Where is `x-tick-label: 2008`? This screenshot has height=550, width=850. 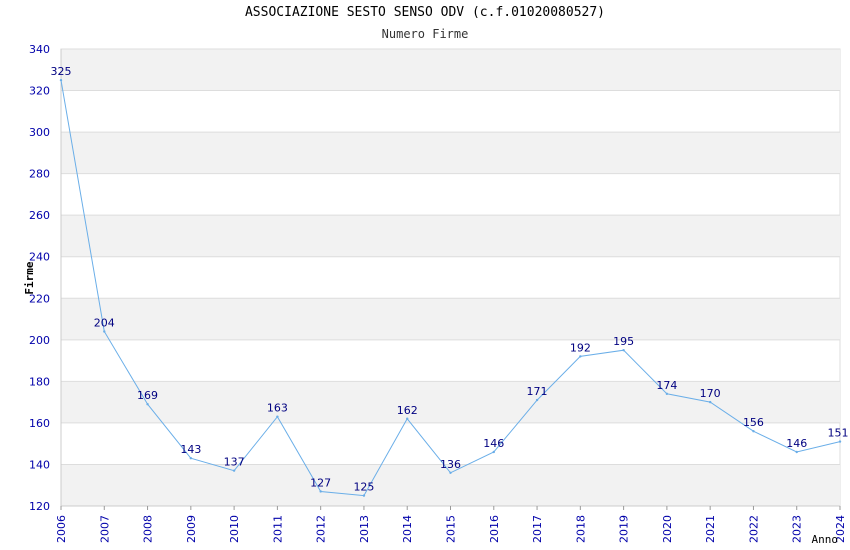 x-tick-label: 2008 is located at coordinates (148, 529).